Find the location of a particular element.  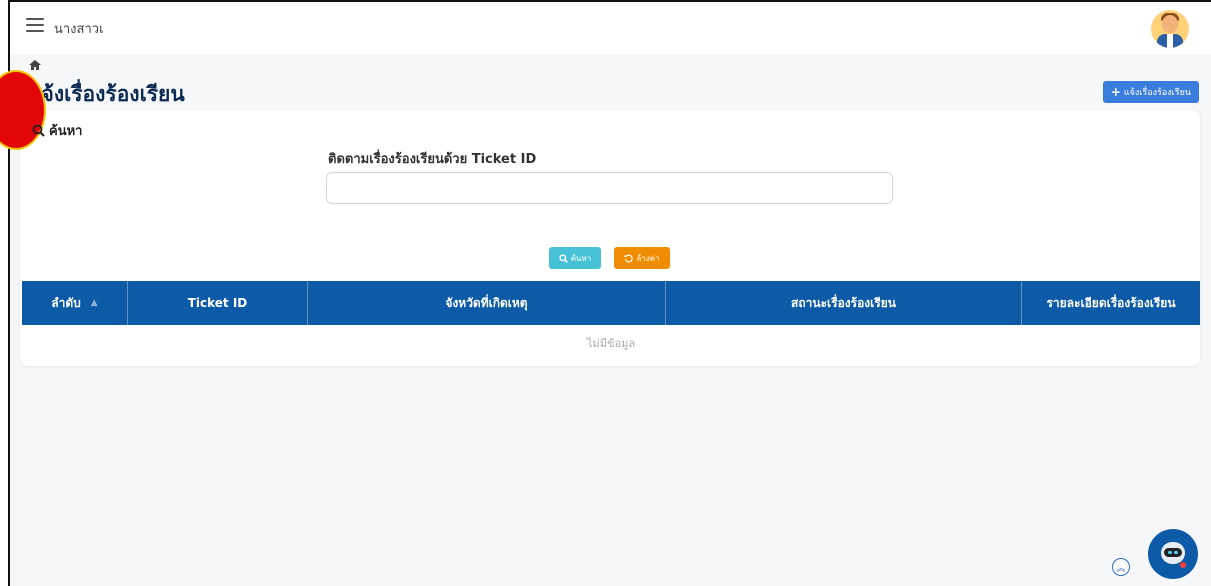

column-header-order: ลำดับ ▲ is located at coordinates (75, 303).